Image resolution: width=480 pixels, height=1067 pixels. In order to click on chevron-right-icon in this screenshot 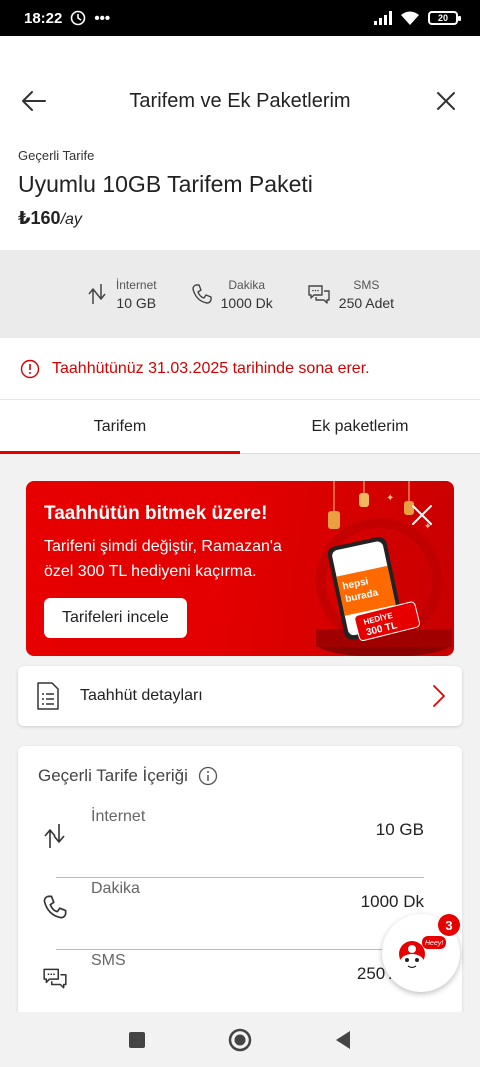, I will do `click(439, 696)`.